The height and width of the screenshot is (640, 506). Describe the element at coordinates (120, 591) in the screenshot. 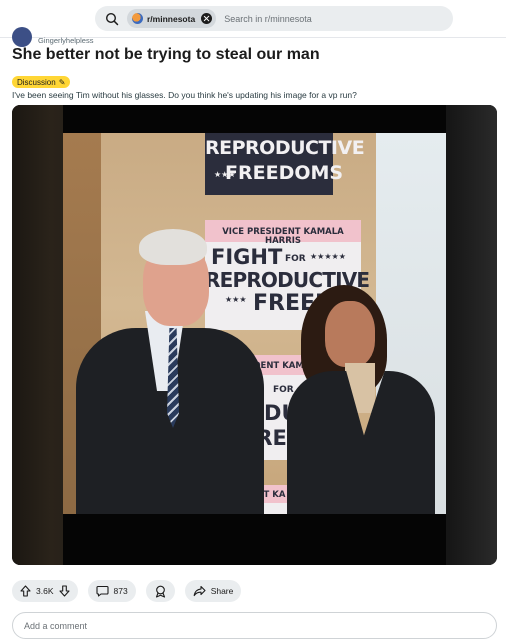

I see `comment-count: 873` at that location.